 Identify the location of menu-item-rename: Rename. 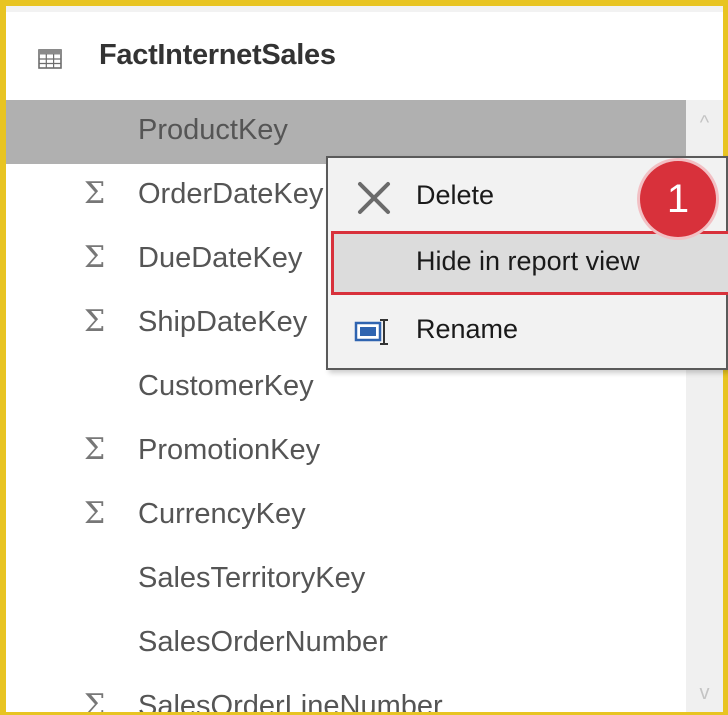
(527, 331).